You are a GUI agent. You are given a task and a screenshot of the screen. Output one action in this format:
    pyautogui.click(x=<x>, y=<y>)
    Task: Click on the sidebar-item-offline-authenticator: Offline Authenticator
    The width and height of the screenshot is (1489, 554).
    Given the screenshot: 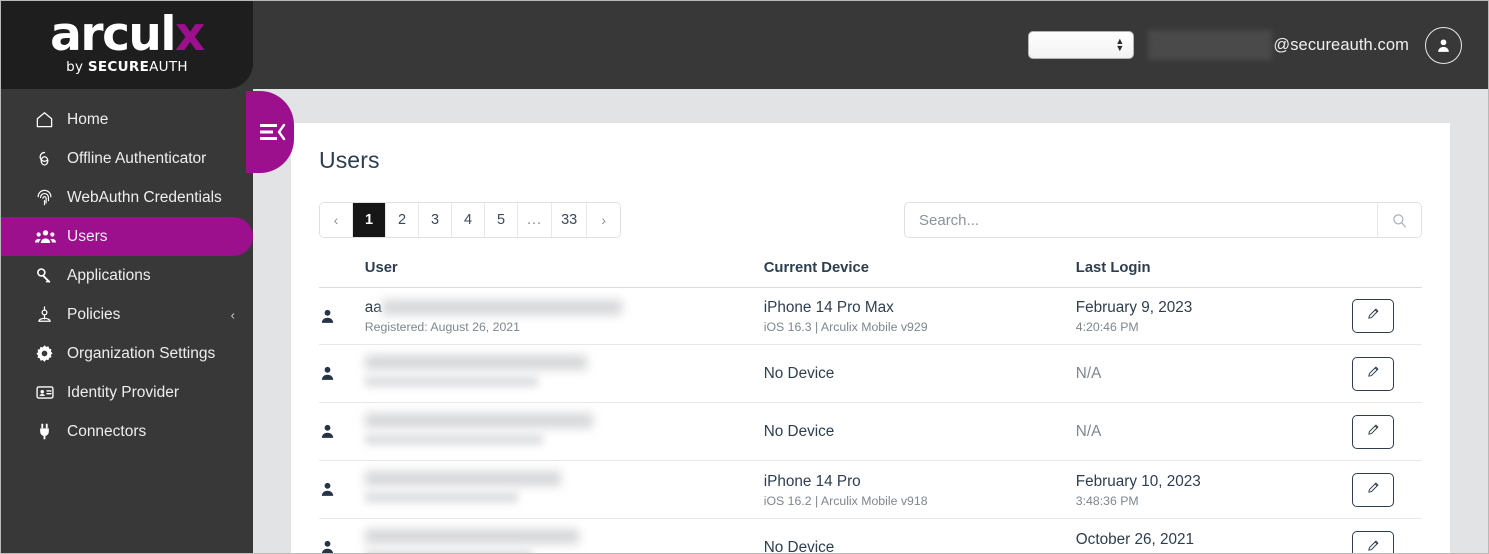 What is the action you would take?
    pyautogui.click(x=127, y=158)
    